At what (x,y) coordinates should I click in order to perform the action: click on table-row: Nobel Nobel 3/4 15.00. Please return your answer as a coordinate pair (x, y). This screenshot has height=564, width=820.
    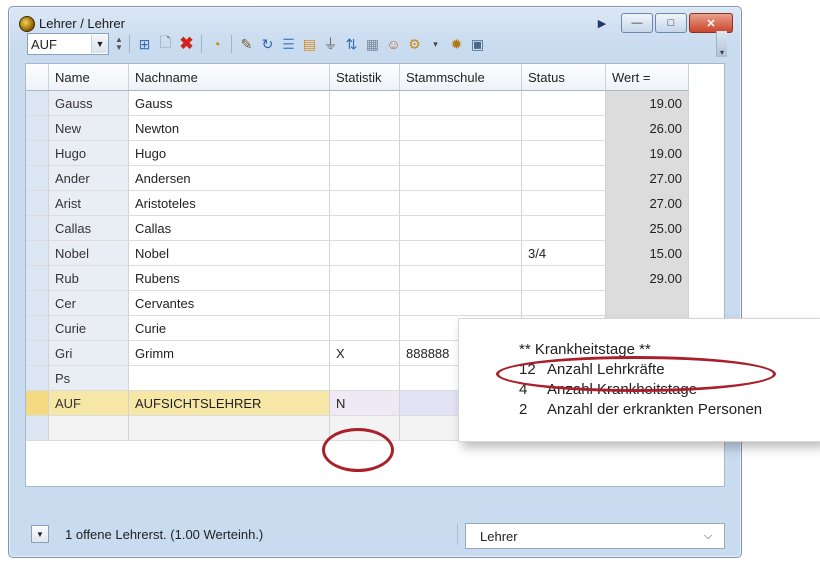
    Looking at the image, I should click on (357, 253).